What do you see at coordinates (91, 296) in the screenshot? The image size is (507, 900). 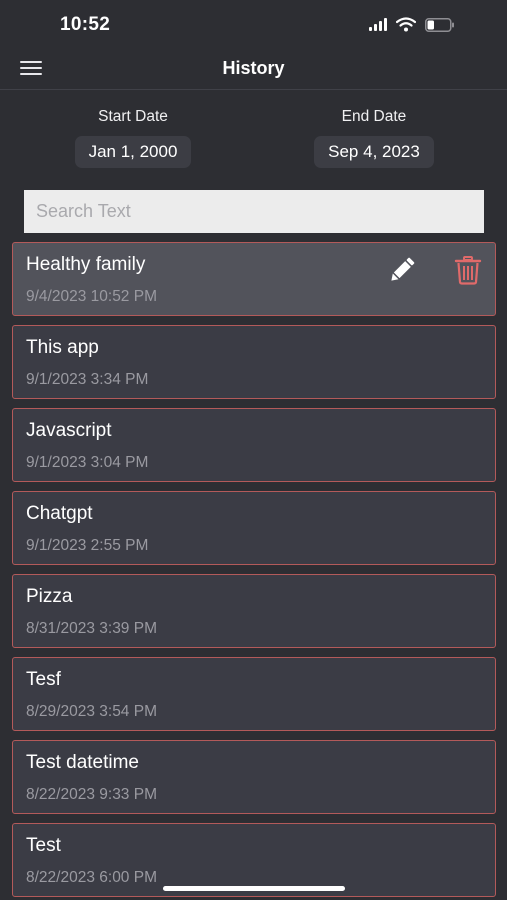 I see `history-item-date: 9/4/2023 10:52 PM` at bounding box center [91, 296].